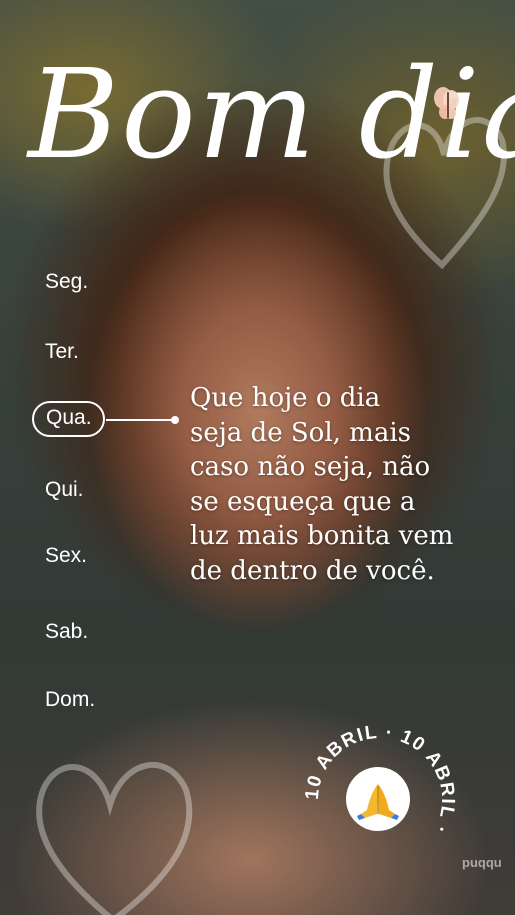 This screenshot has height=915, width=515. I want to click on quote-line: caso não seja, não, so click(310, 467).